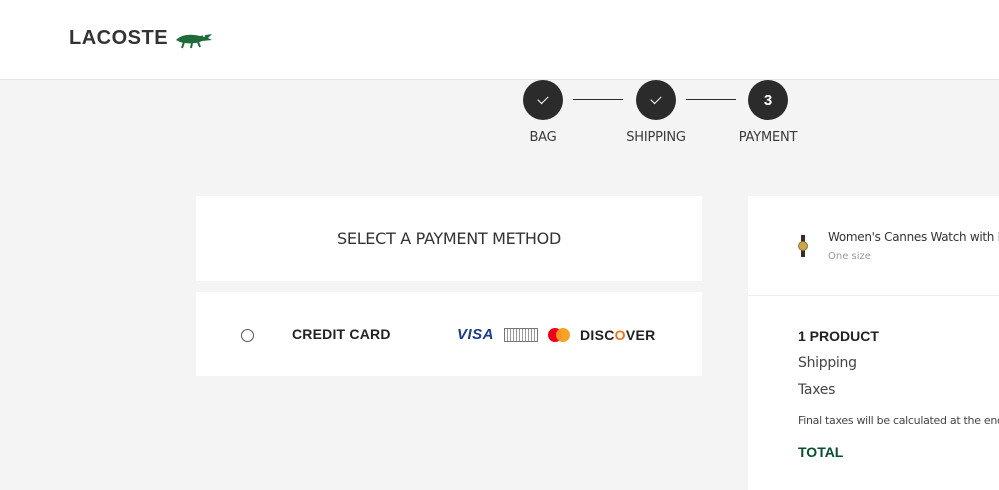 The width and height of the screenshot is (999, 490). I want to click on step-label-bag: BAG, so click(542, 137).